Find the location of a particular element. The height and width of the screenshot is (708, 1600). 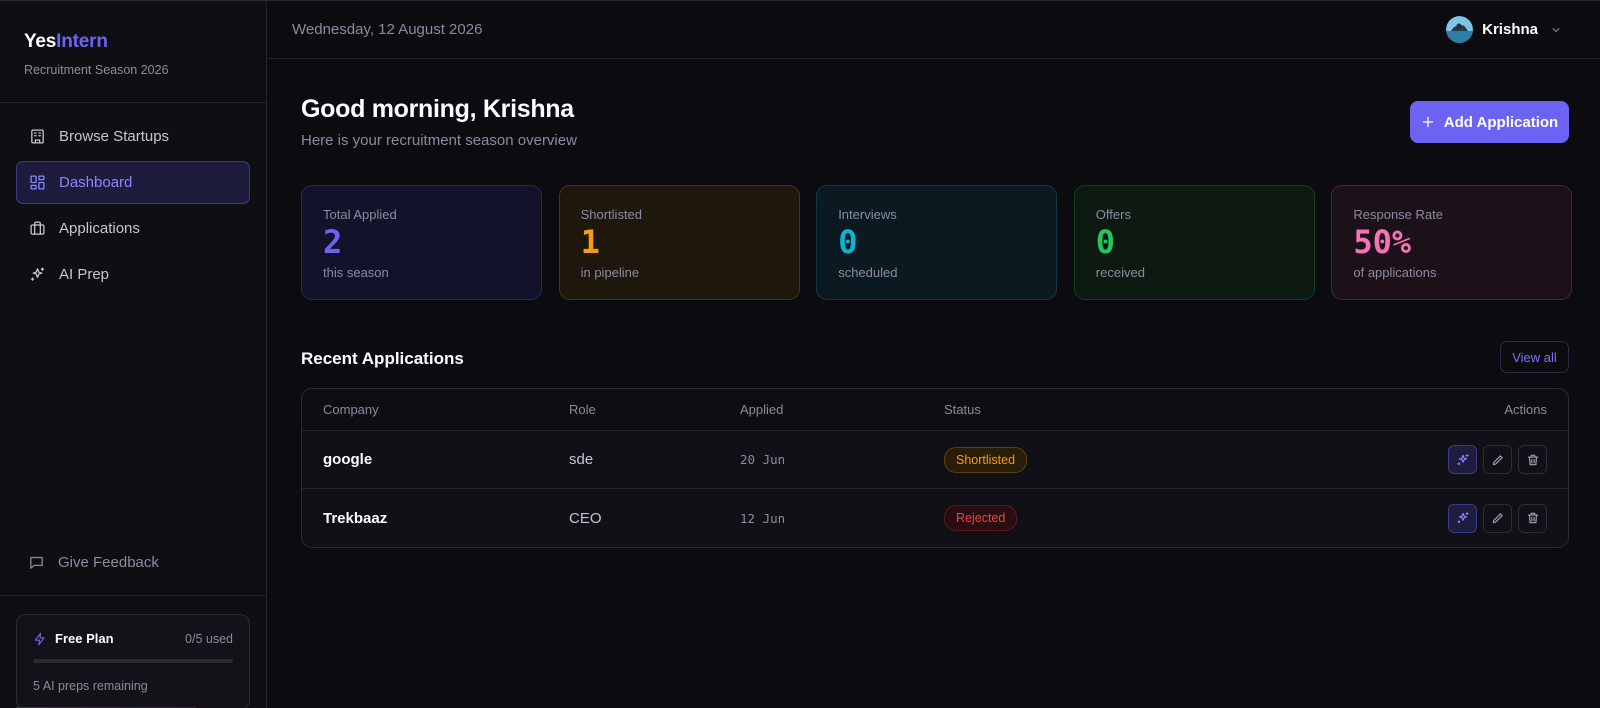

plan-remaining: 5 AI preps remaining is located at coordinates (90, 686).